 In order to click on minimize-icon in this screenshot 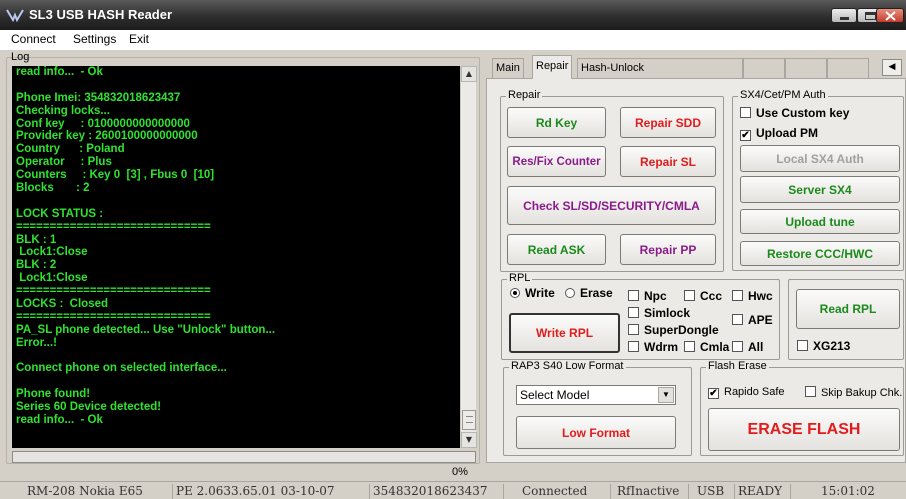, I will do `click(844, 18)`.